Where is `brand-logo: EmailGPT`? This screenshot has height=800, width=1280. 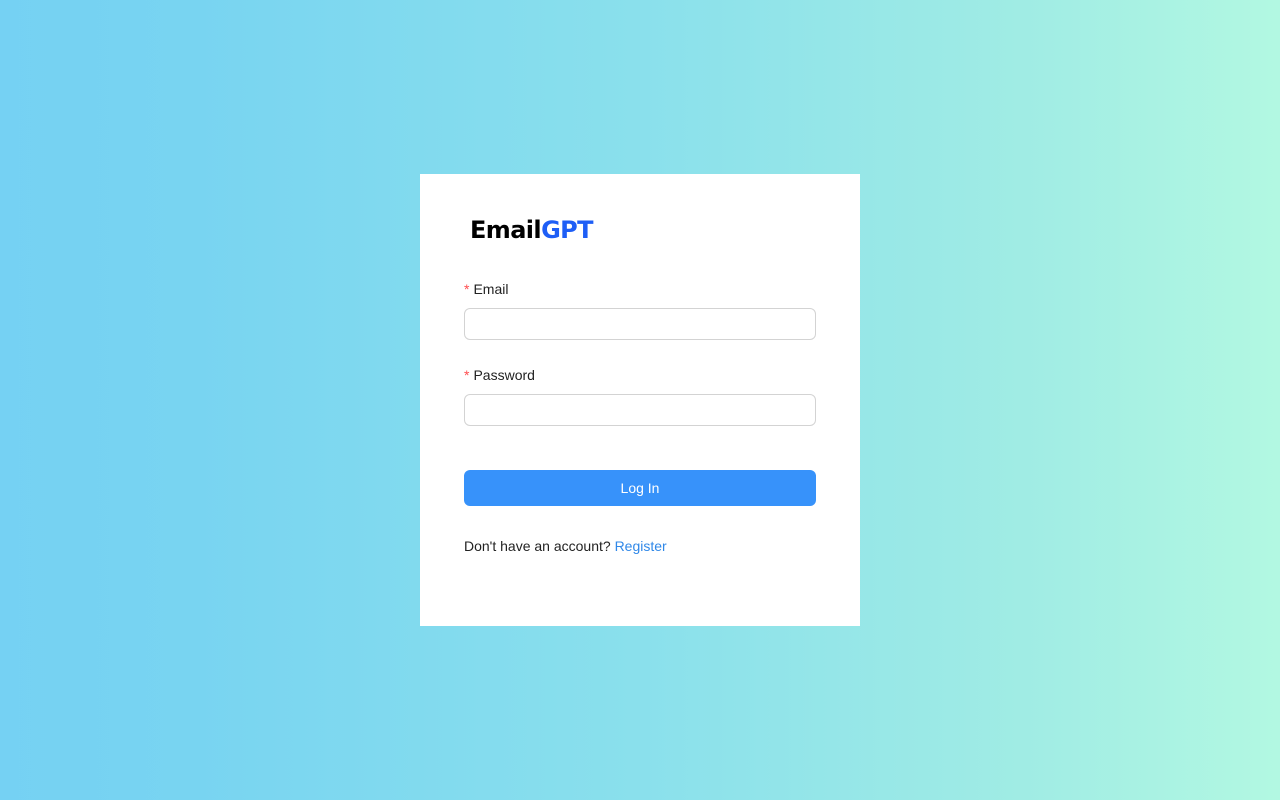
brand-logo: EmailGPT is located at coordinates (532, 230).